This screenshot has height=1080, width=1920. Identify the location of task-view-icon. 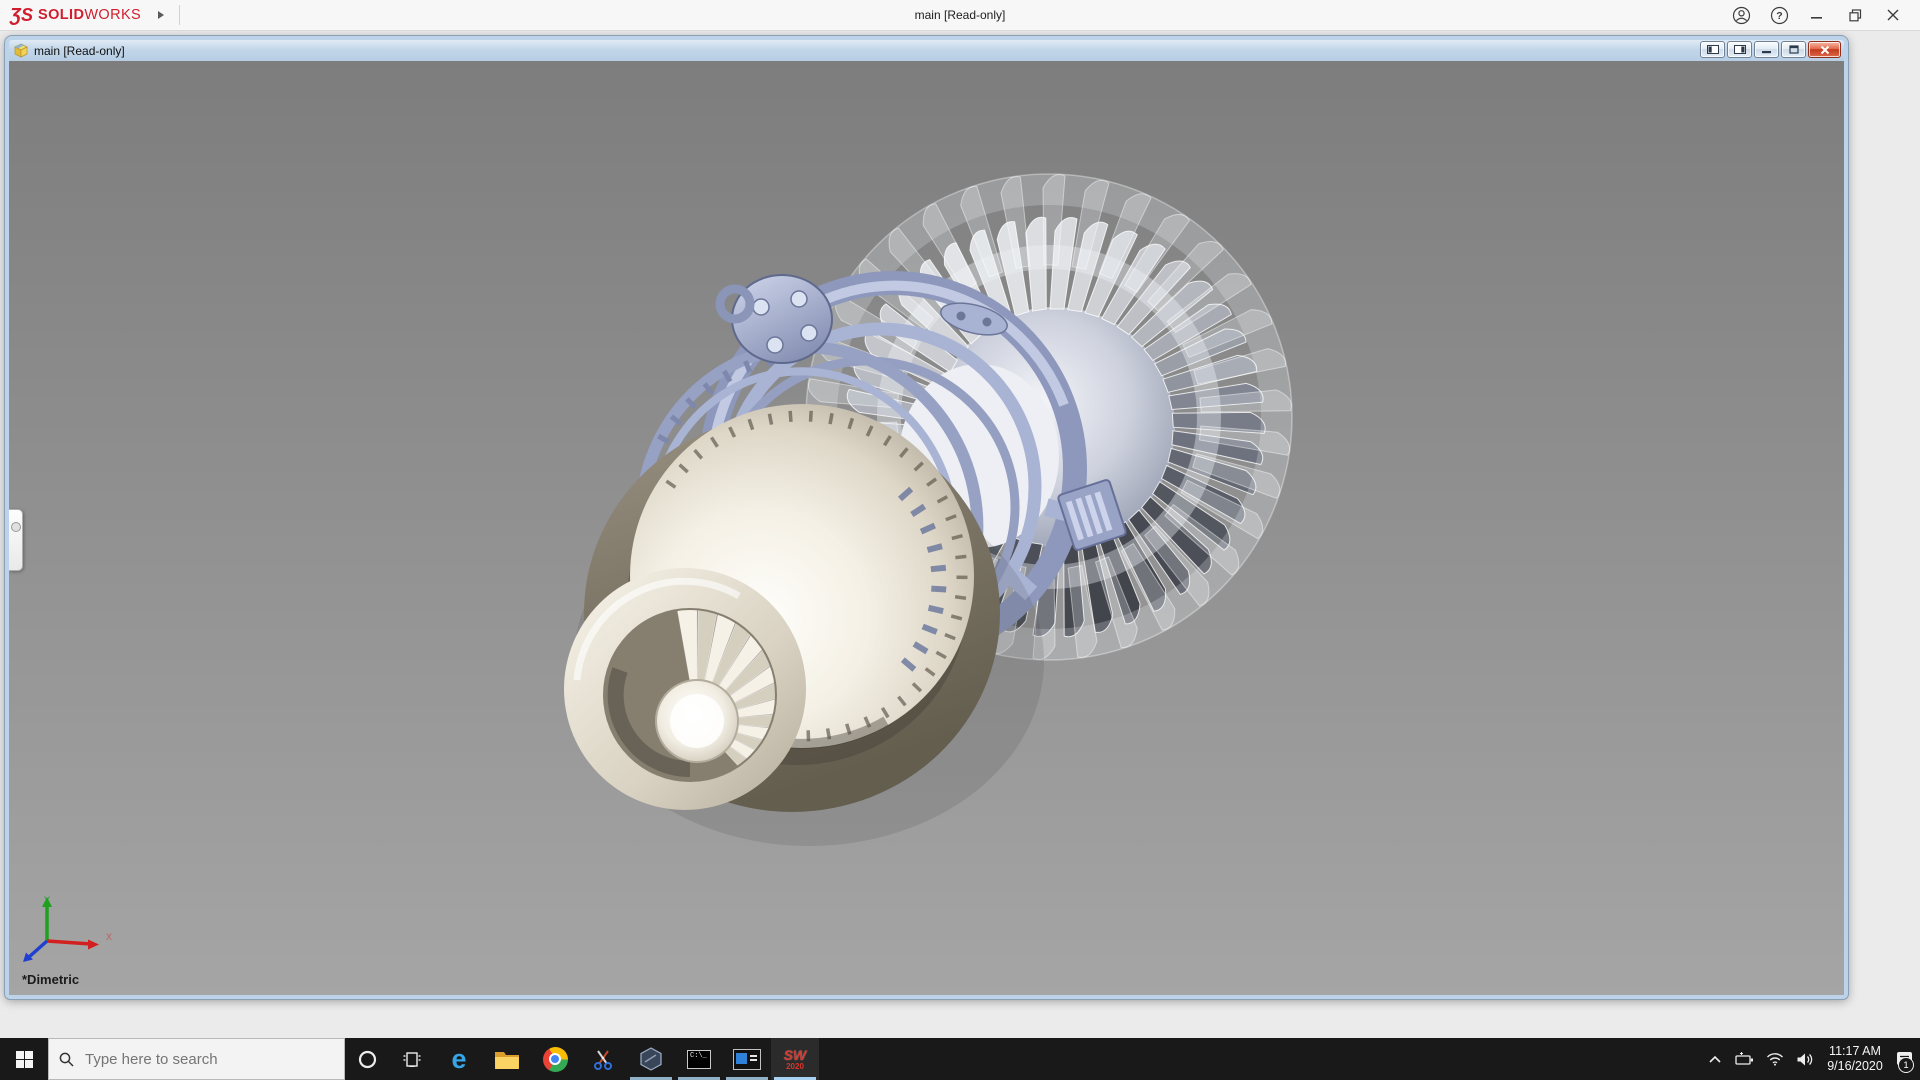
(412, 1059).